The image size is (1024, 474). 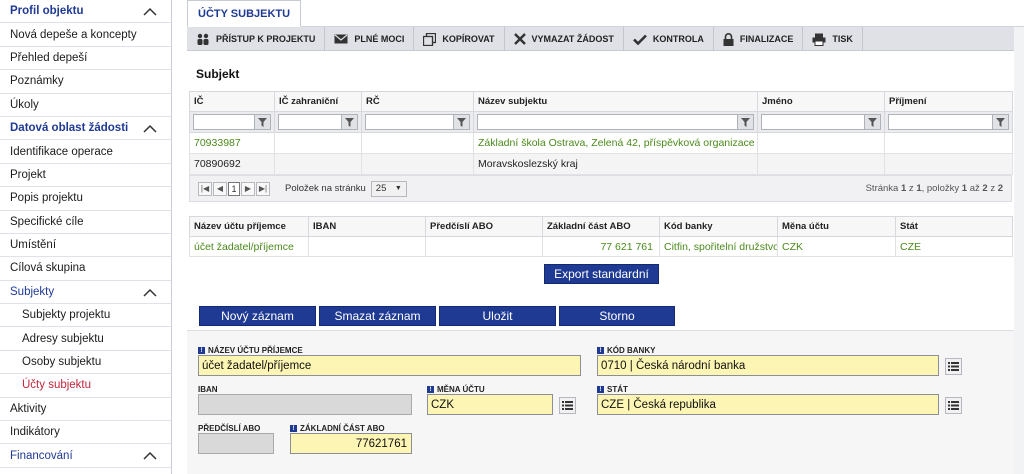 I want to click on pristup-k-projektu-button: PŘÍSTUP K PROJEKTU, so click(x=256, y=39).